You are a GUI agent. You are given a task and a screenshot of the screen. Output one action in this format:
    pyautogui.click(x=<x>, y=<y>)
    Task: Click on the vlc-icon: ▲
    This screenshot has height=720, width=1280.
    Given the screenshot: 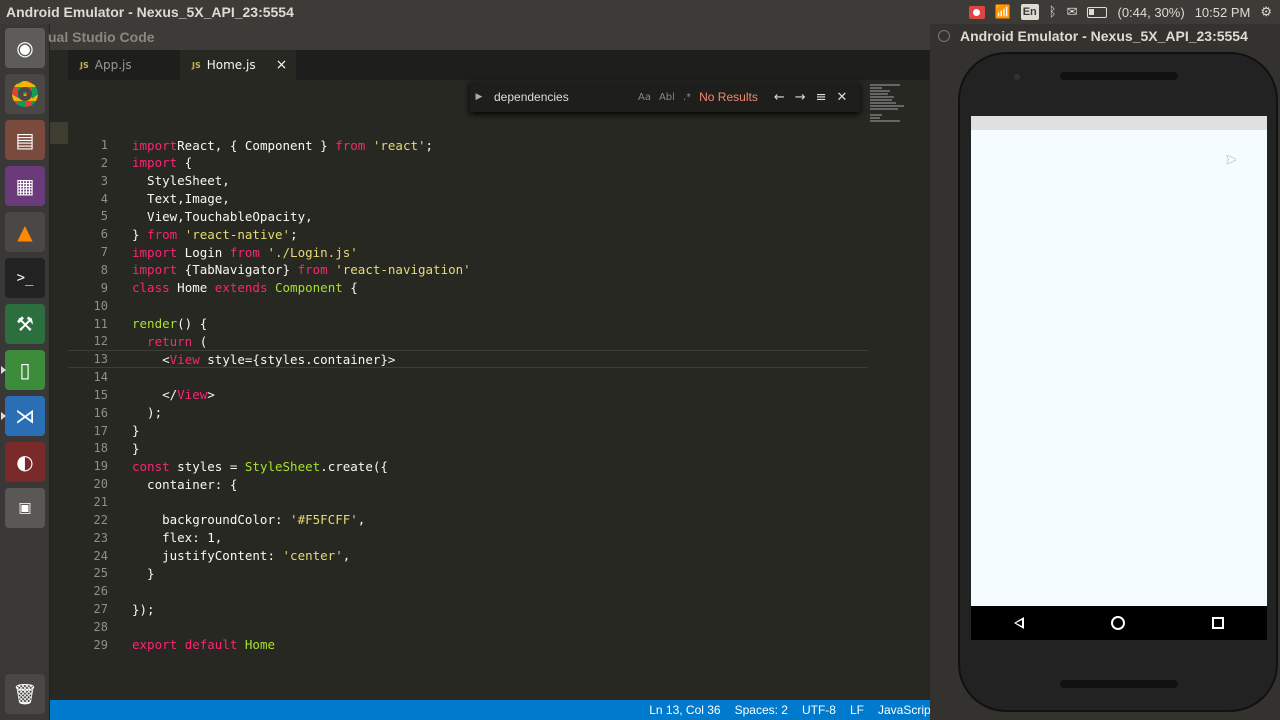 What is the action you would take?
    pyautogui.click(x=25, y=232)
    